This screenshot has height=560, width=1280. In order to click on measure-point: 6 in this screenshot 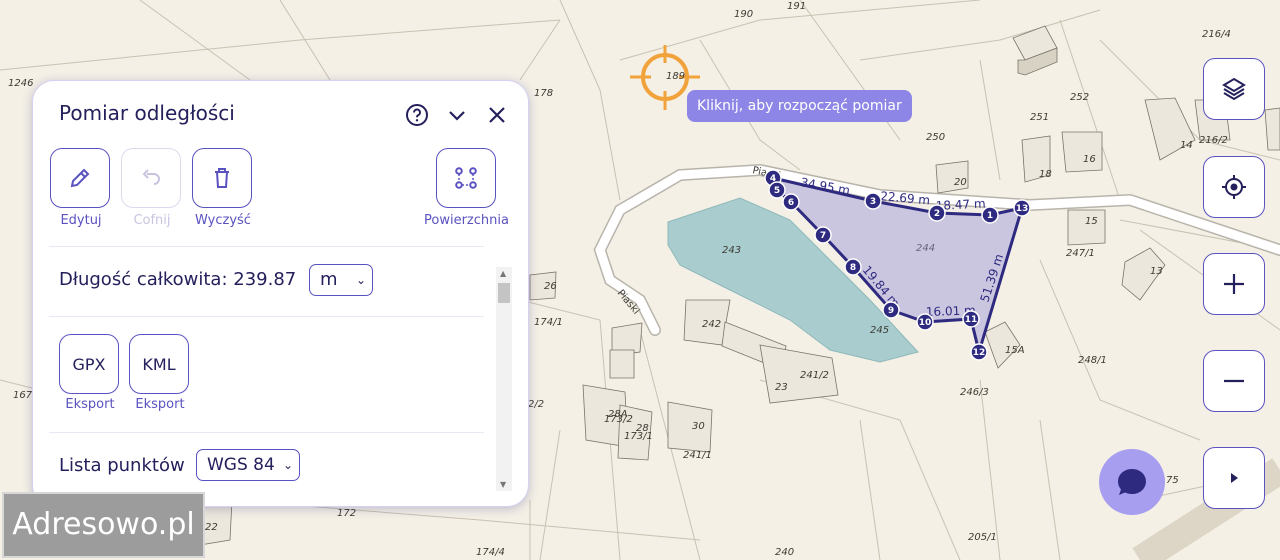, I will do `click(791, 202)`.